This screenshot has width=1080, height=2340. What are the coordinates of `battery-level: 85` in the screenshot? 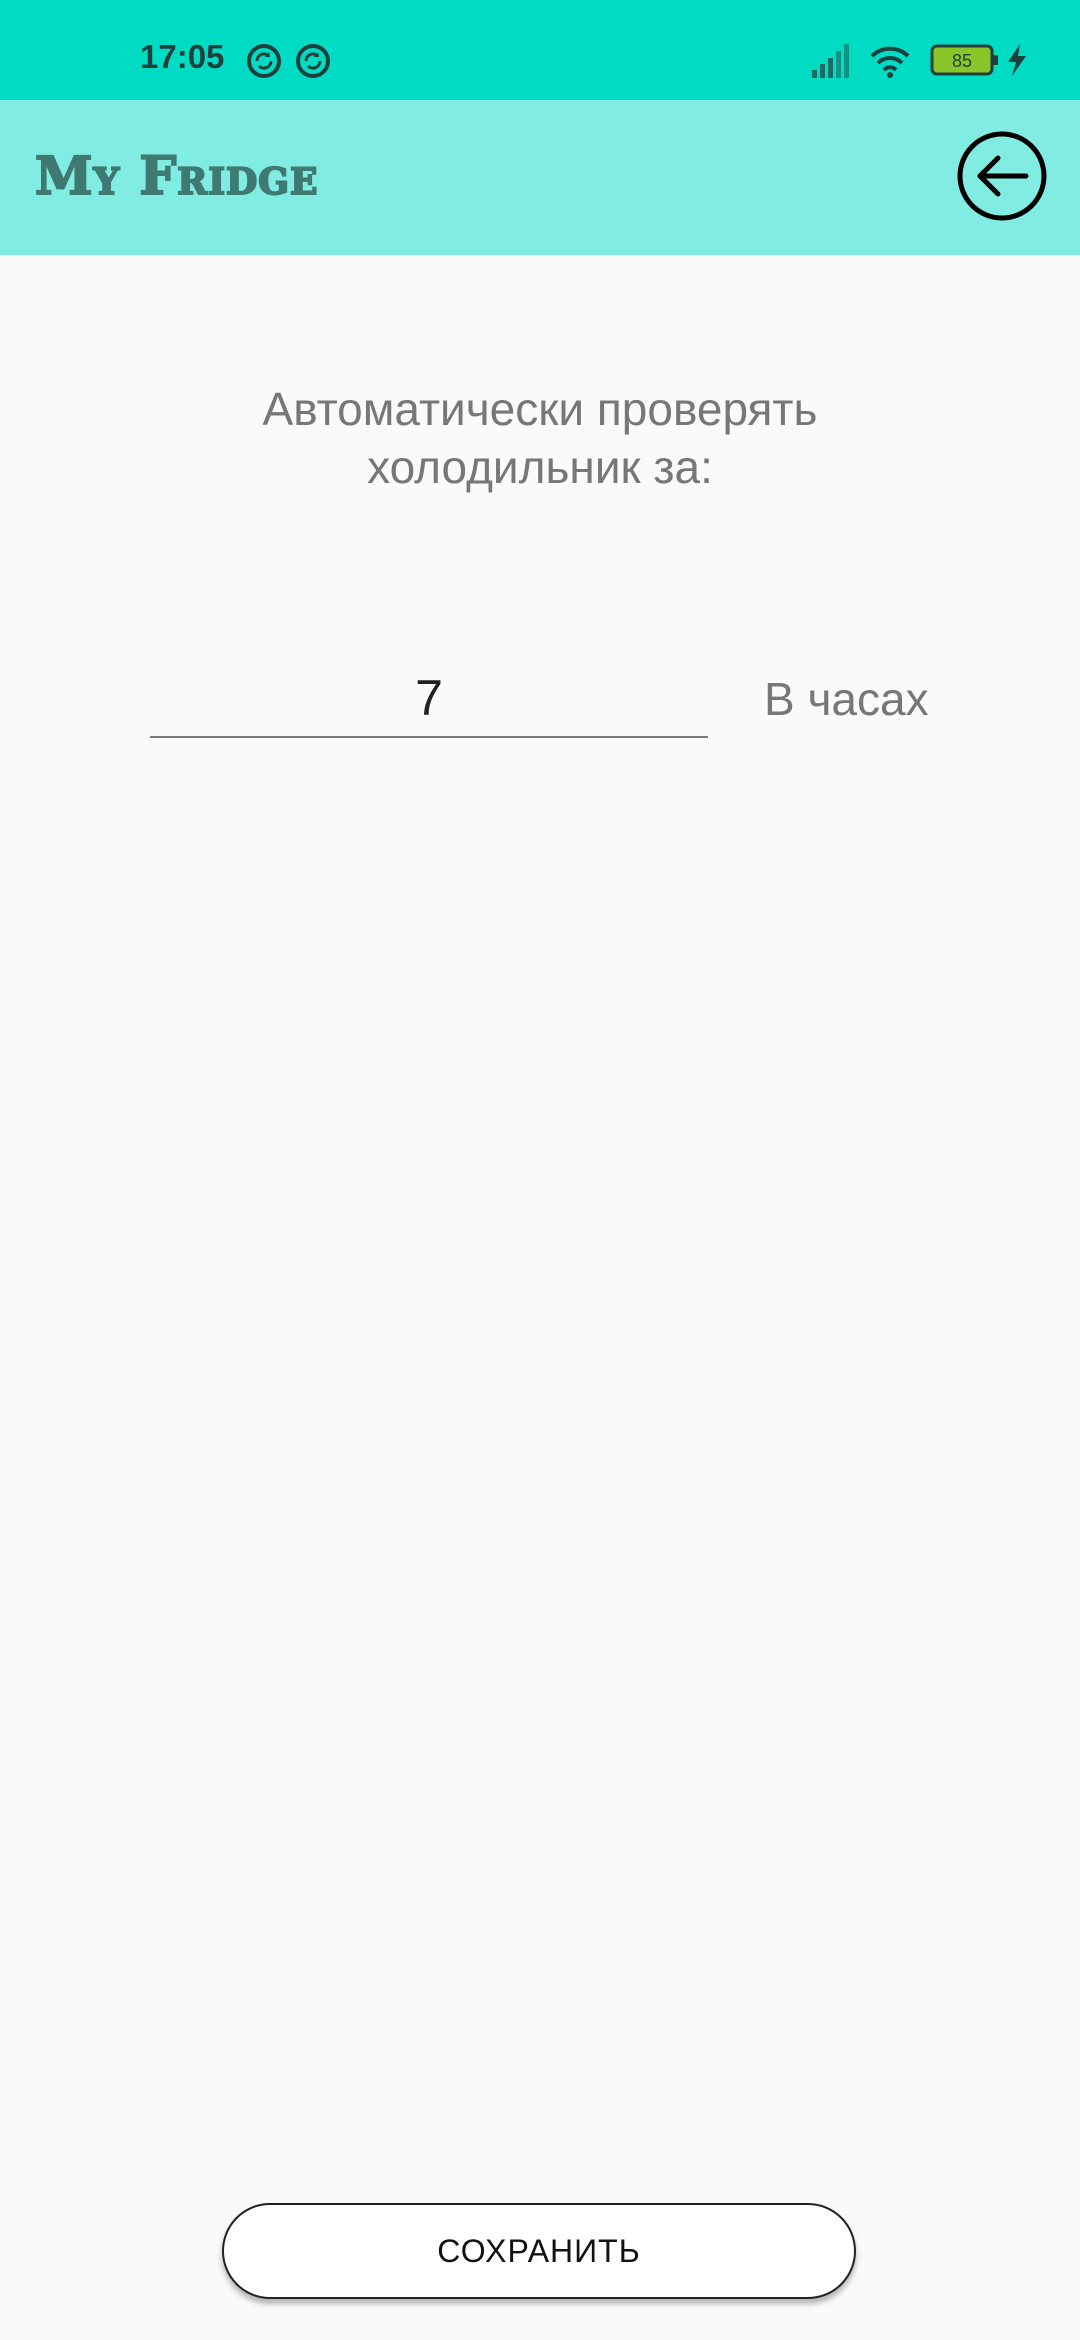 It's located at (962, 61).